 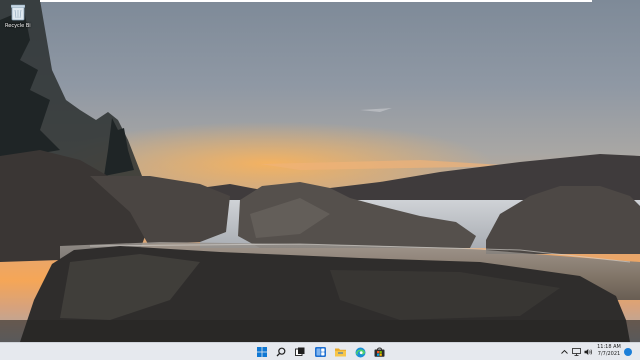 I want to click on clock-date: 7/7/2021, so click(x=609, y=354).